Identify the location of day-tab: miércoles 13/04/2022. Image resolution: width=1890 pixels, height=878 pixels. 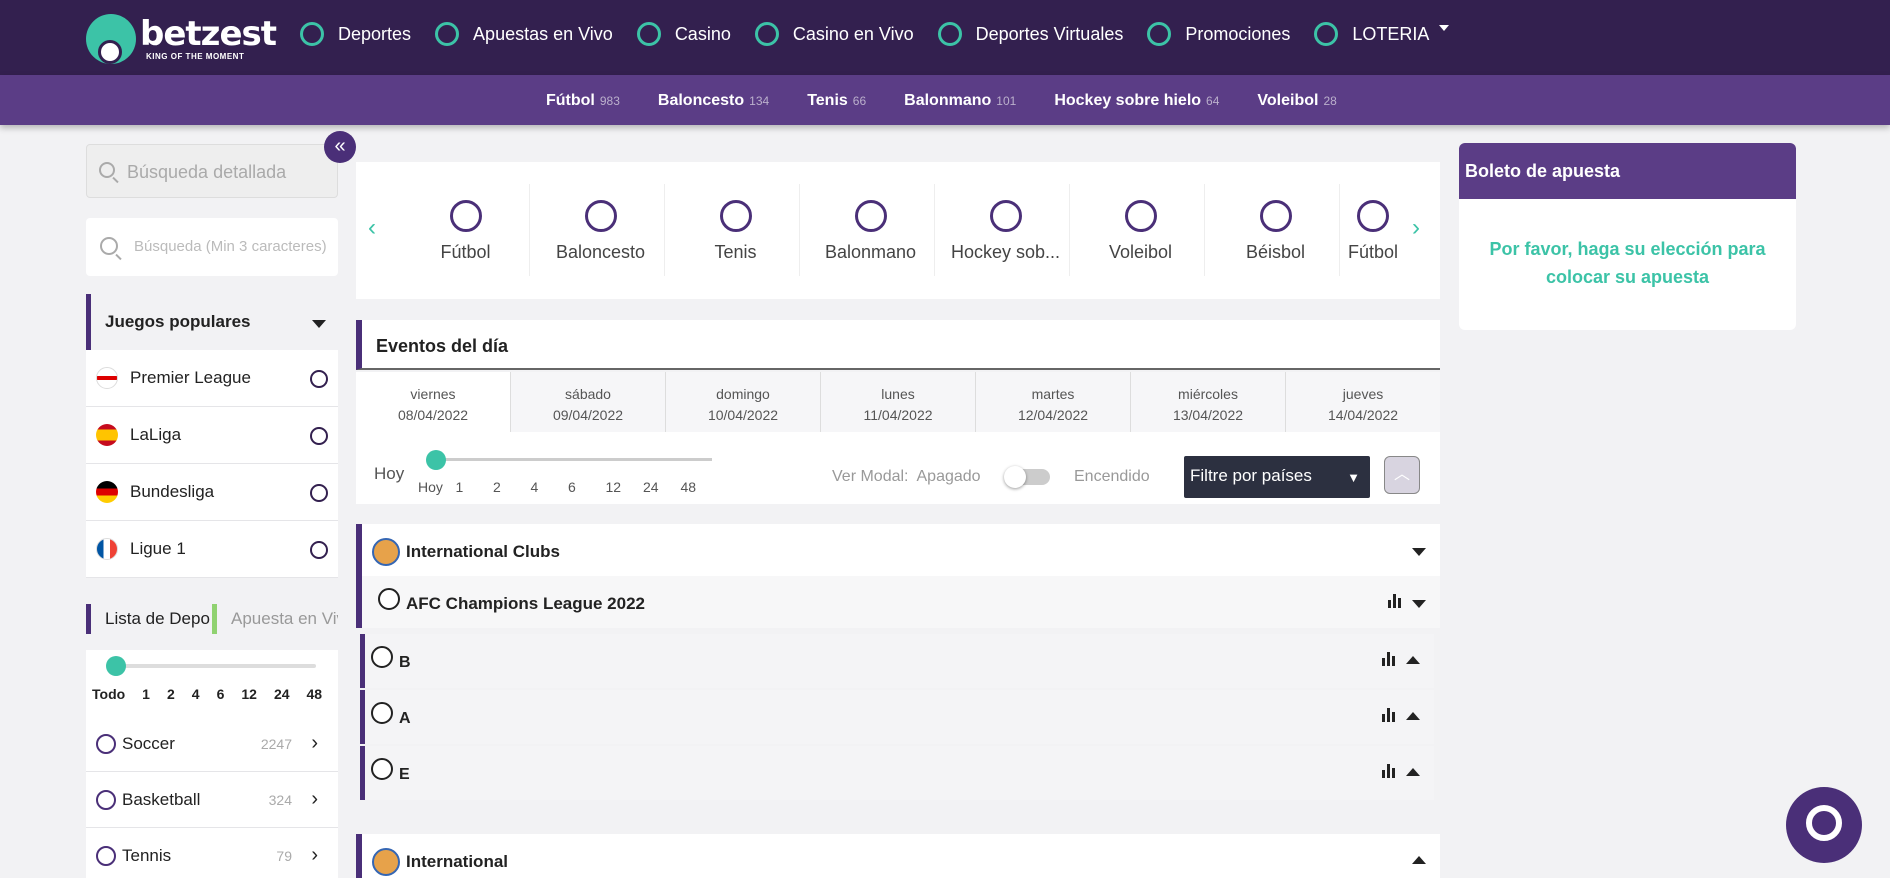
(1208, 402).